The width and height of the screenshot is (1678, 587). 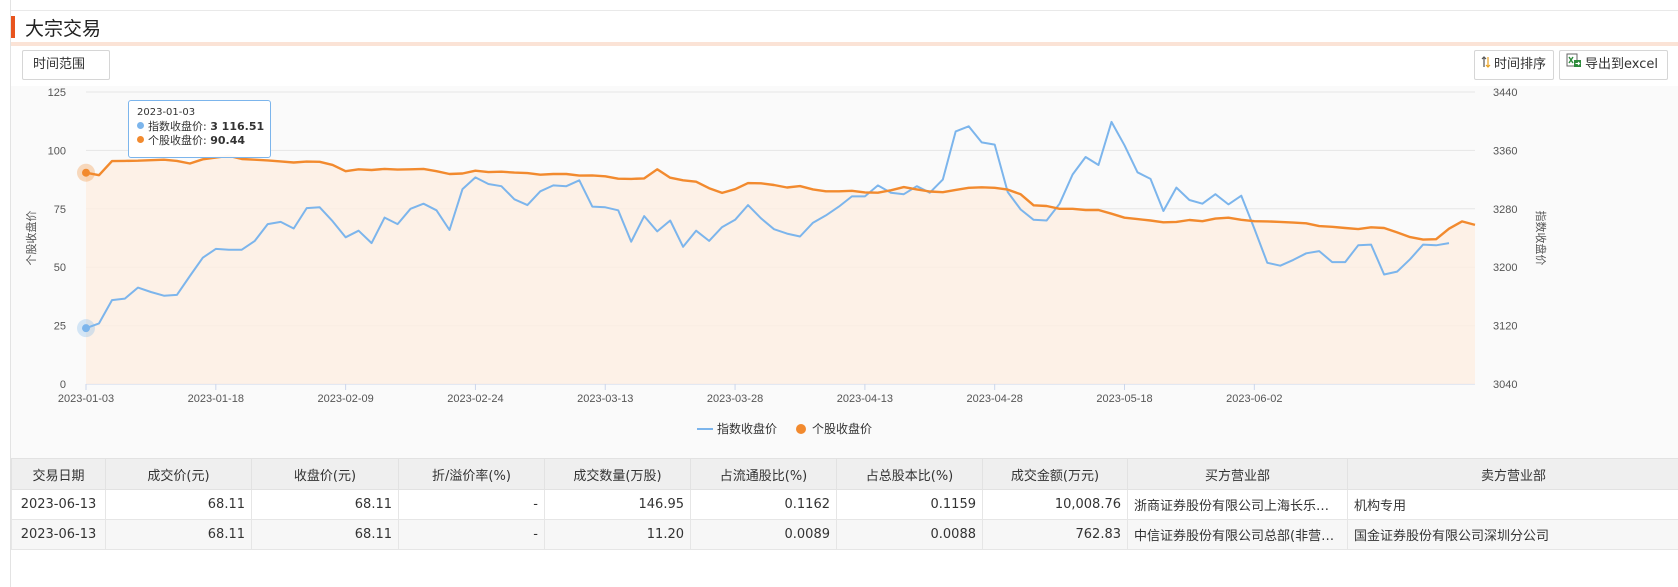 What do you see at coordinates (1505, 385) in the screenshot?
I see `right-axis-tick: 3040` at bounding box center [1505, 385].